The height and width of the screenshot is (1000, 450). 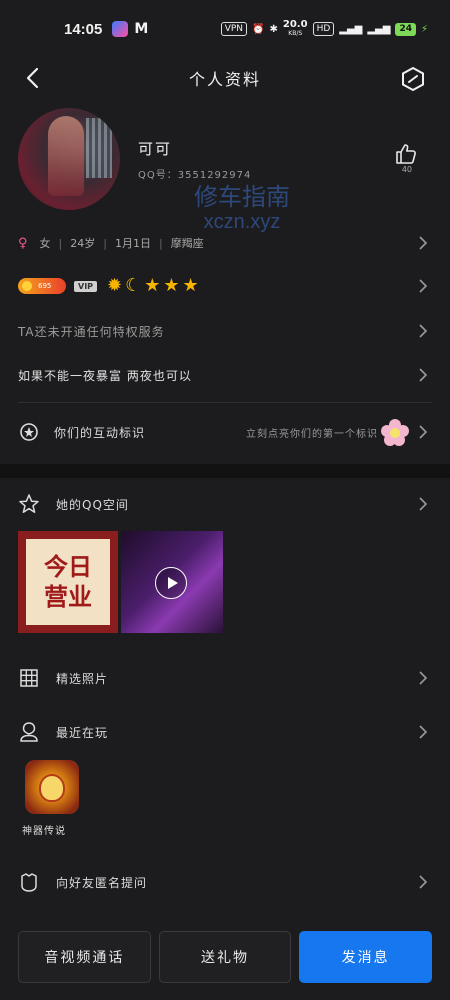 I want to click on thumbnail-text: 今日 营业, so click(x=68, y=582).